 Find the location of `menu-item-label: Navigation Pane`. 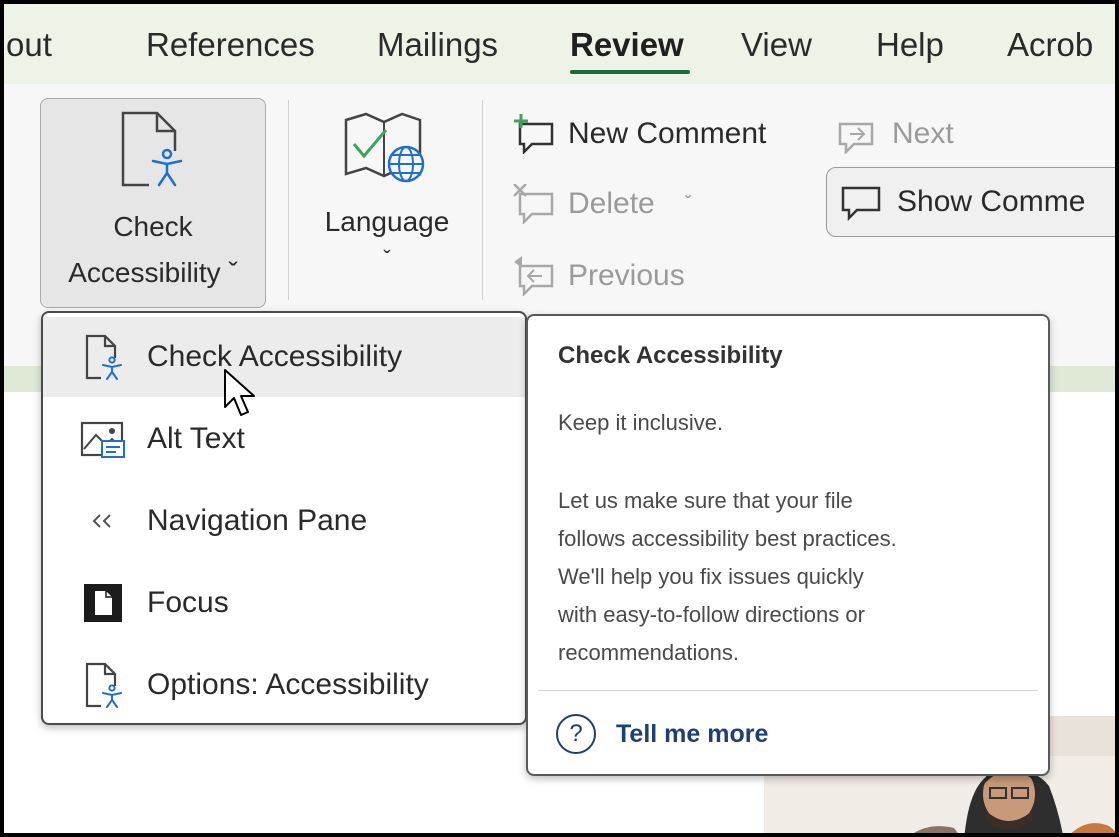

menu-item-label: Navigation Pane is located at coordinates (257, 520).